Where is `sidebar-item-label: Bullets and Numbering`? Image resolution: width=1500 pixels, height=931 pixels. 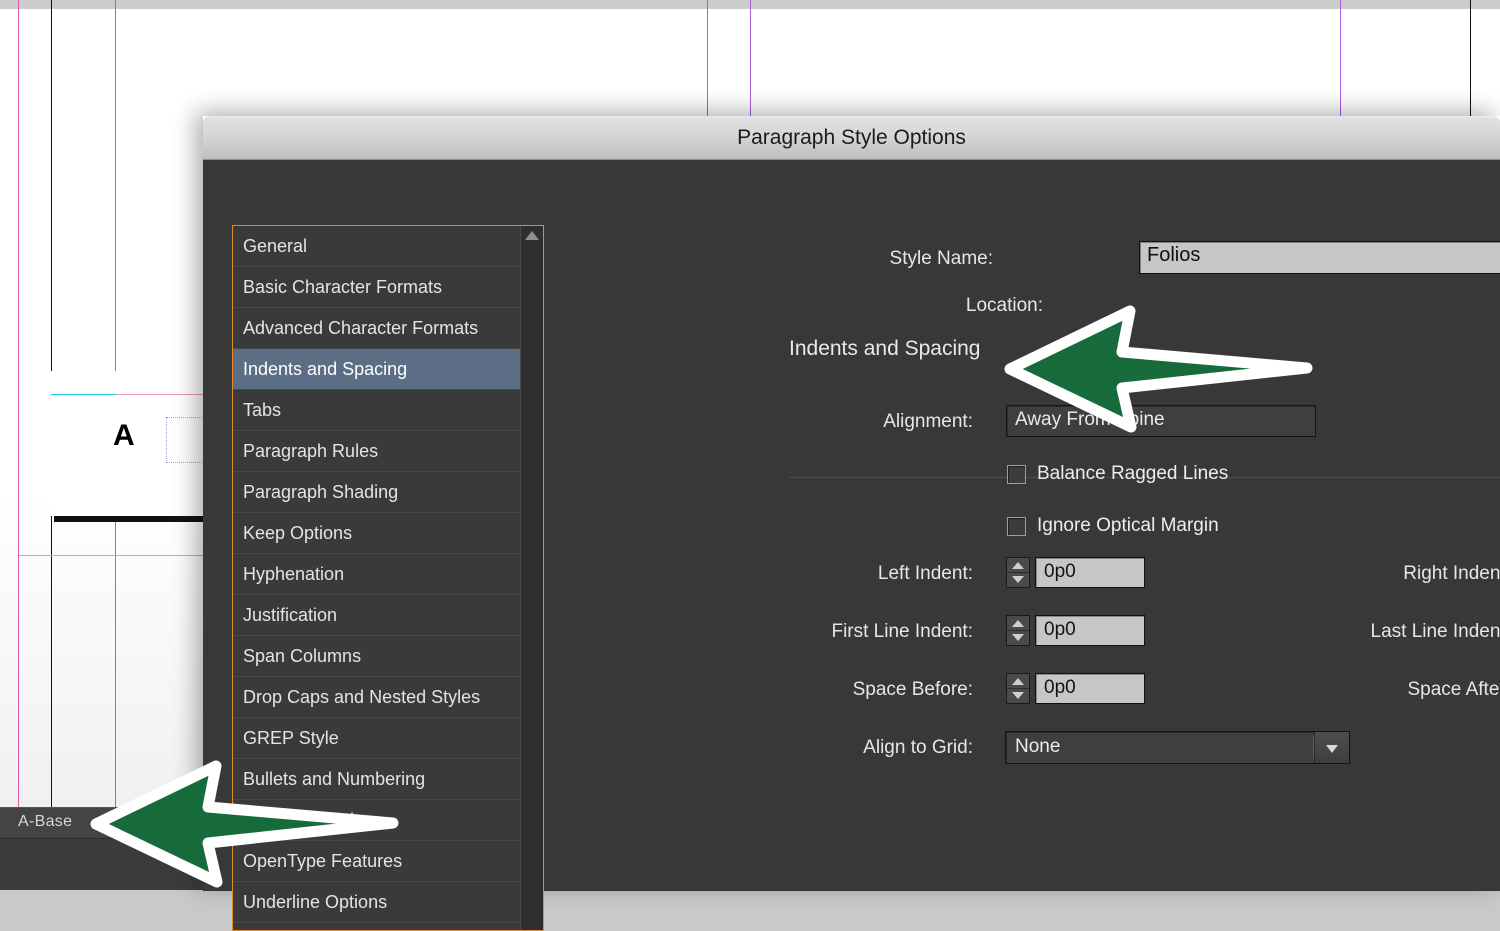
sidebar-item-label: Bullets and Numbering is located at coordinates (334, 779).